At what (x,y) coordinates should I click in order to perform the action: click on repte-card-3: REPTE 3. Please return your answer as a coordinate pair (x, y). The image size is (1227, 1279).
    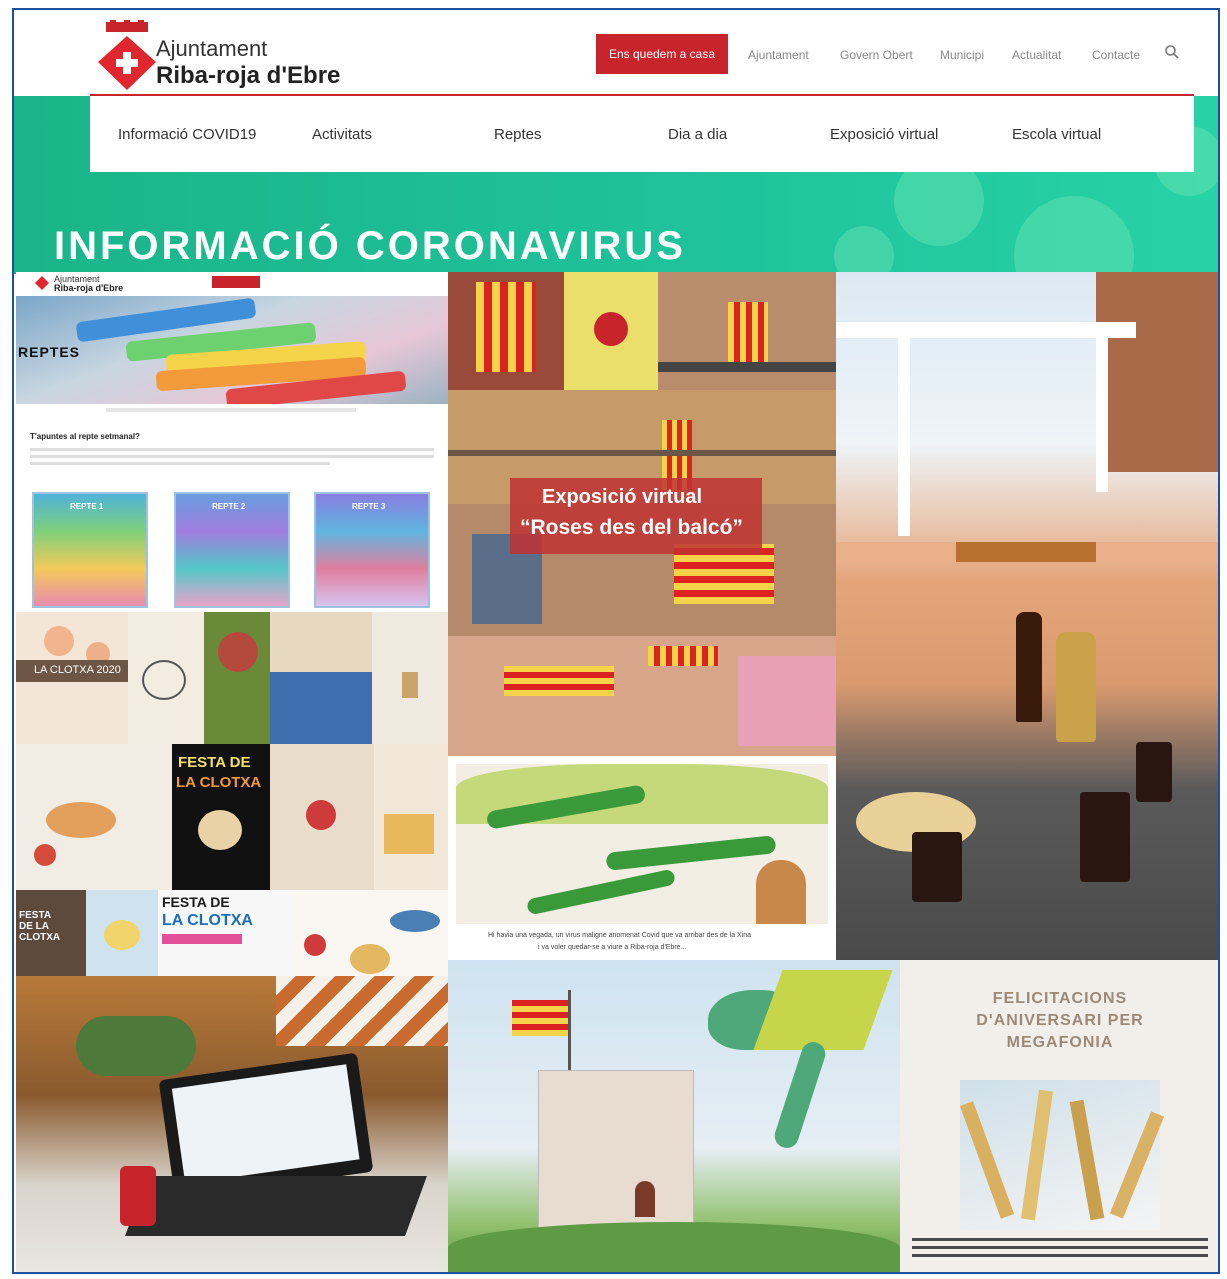
    Looking at the image, I should click on (372, 550).